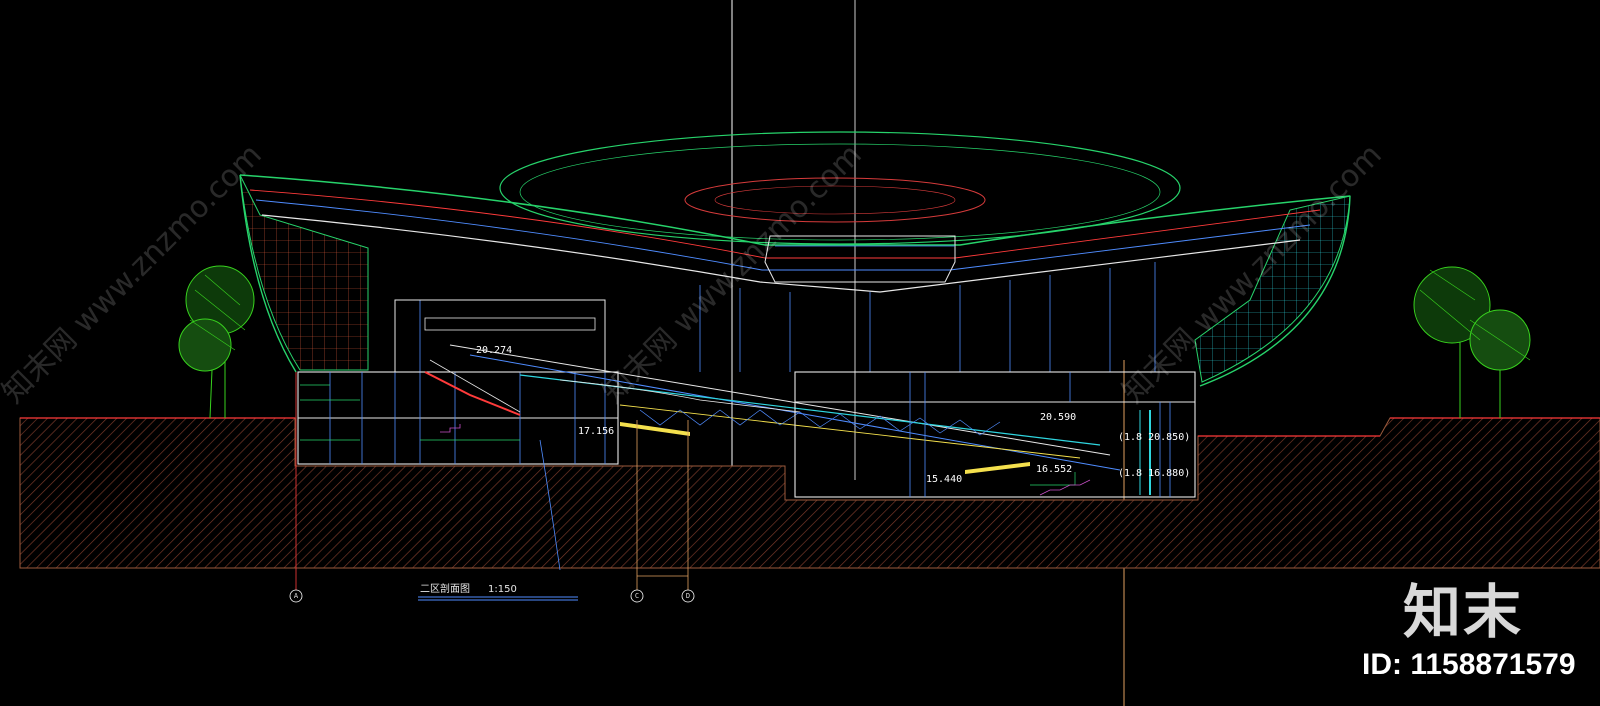  What do you see at coordinates (498, 598) in the screenshot?
I see `title-underline` at bounding box center [498, 598].